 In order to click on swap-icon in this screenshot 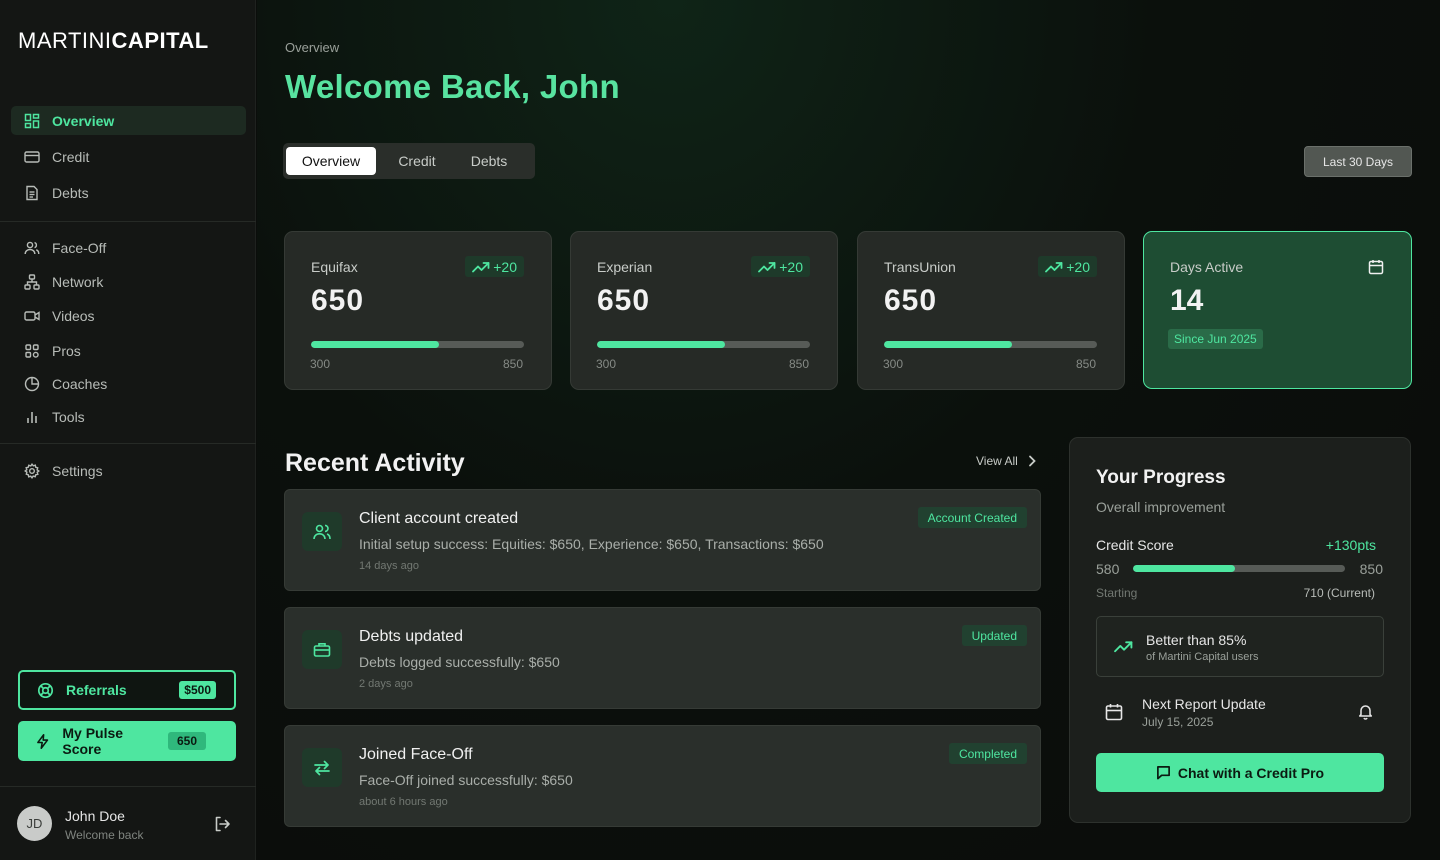, I will do `click(322, 767)`.